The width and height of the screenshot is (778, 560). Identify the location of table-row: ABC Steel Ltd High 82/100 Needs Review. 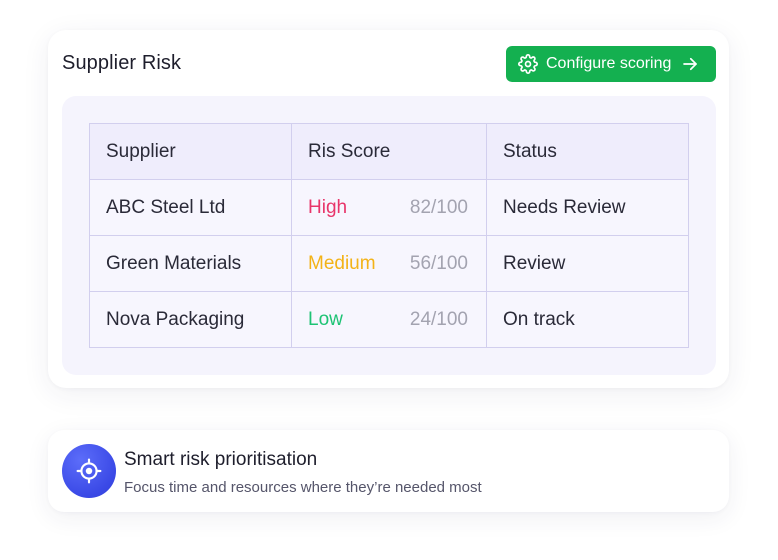
(389, 207).